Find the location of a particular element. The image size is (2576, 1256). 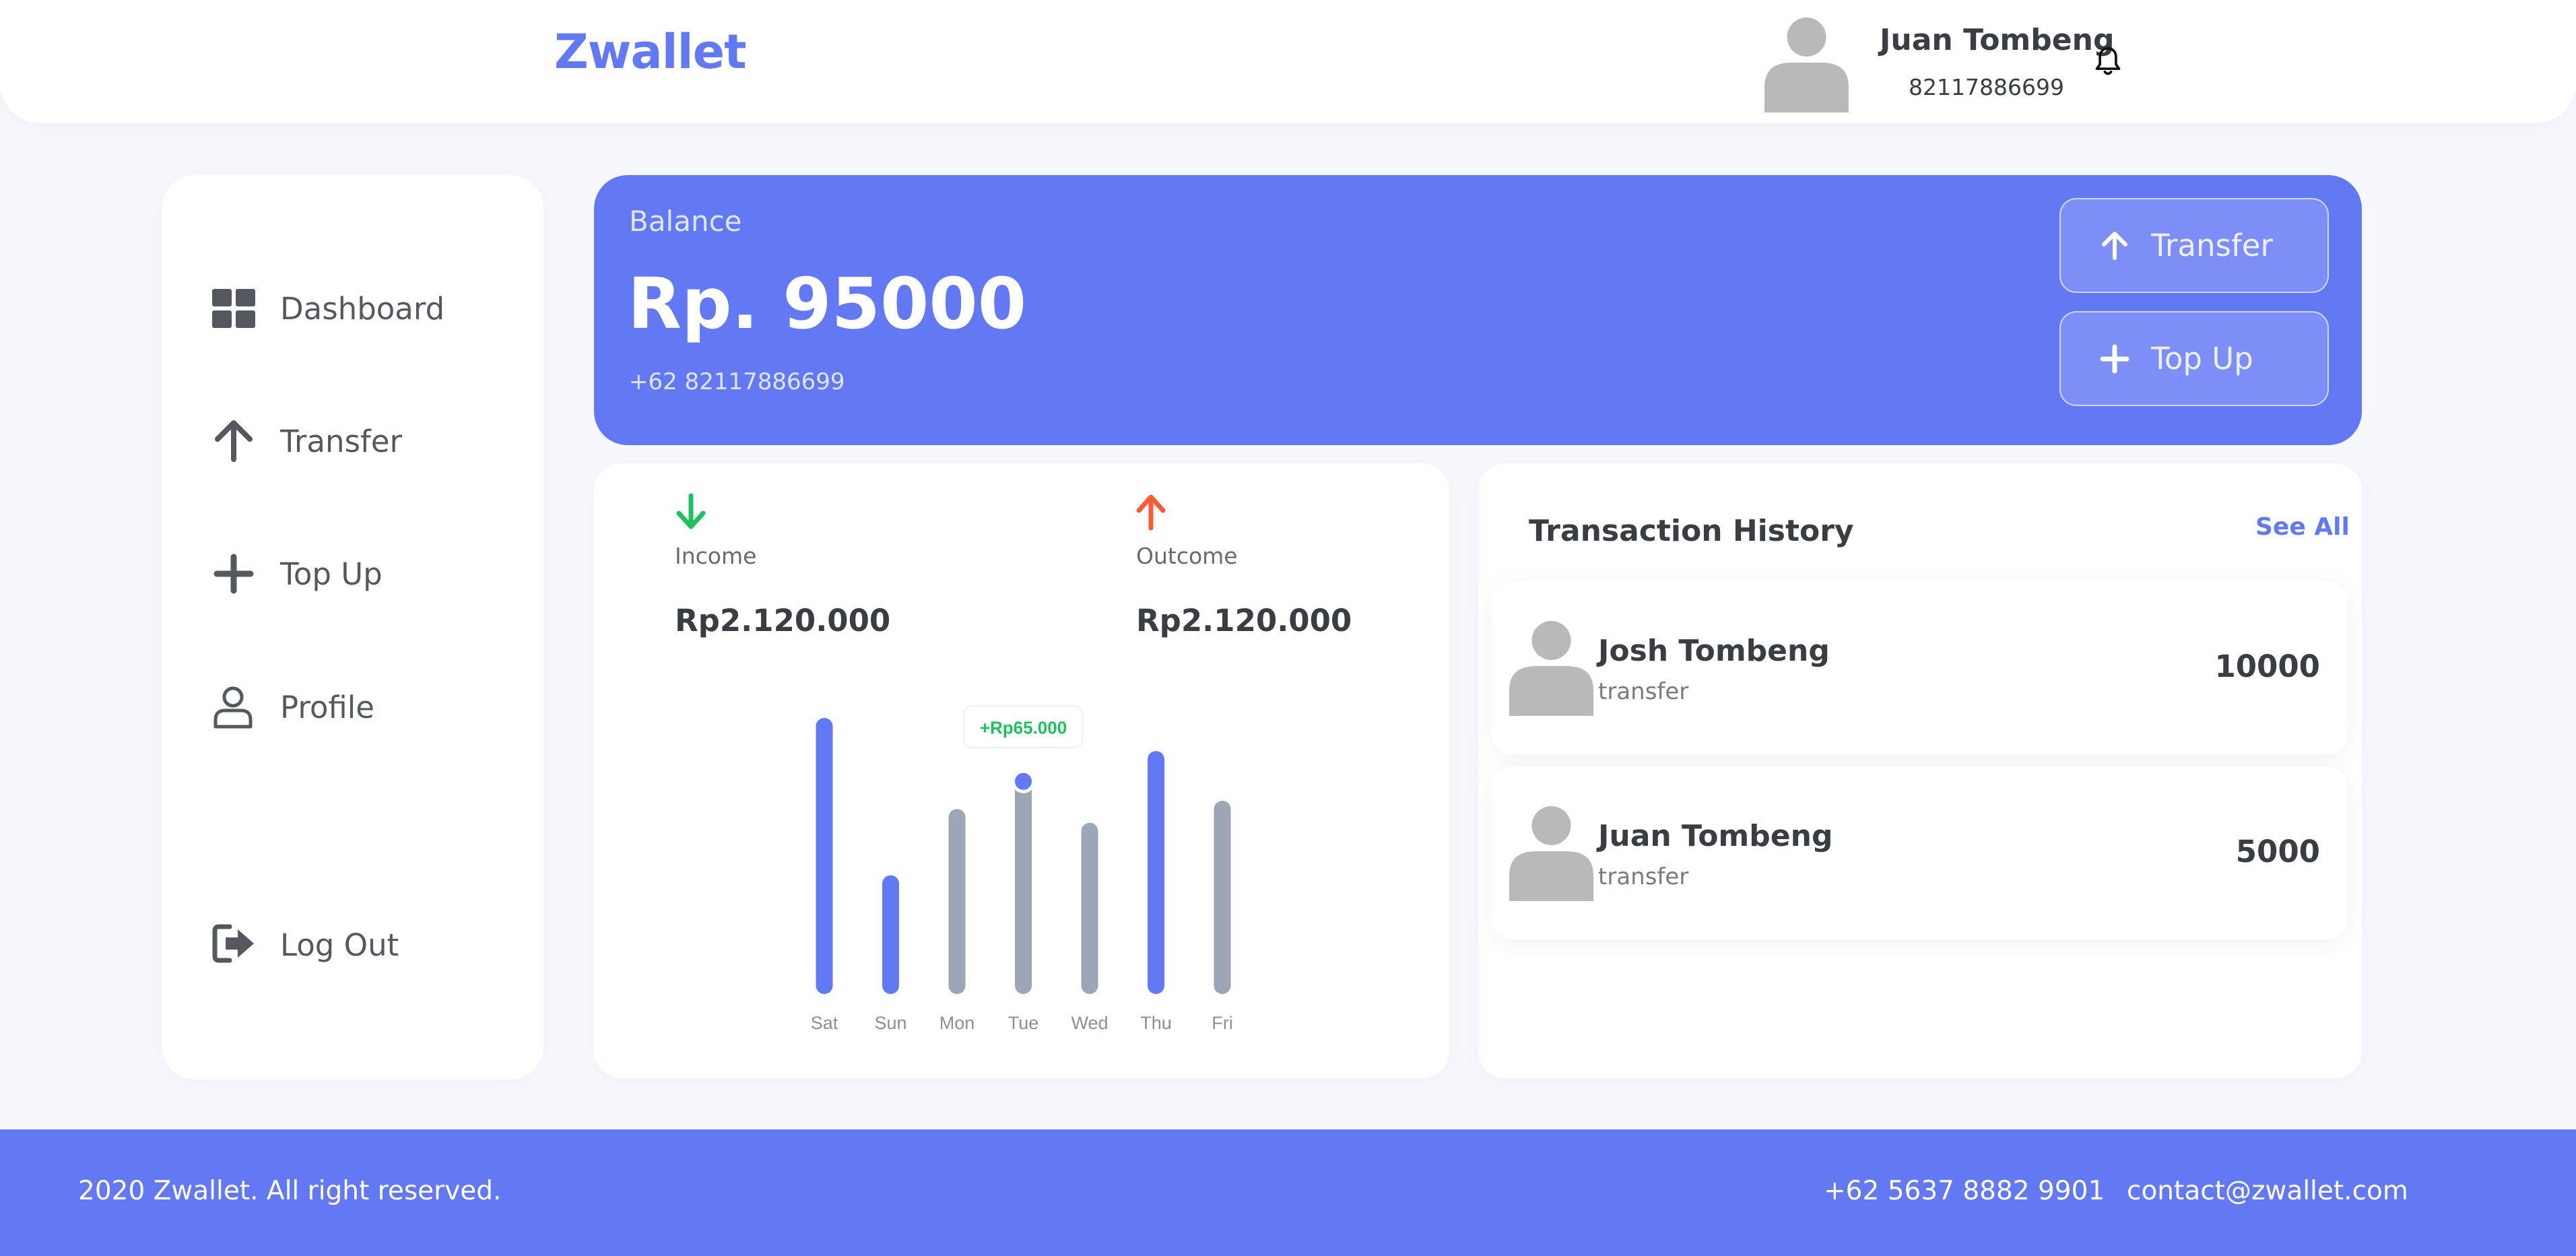

user-avatar is located at coordinates (1806, 61).